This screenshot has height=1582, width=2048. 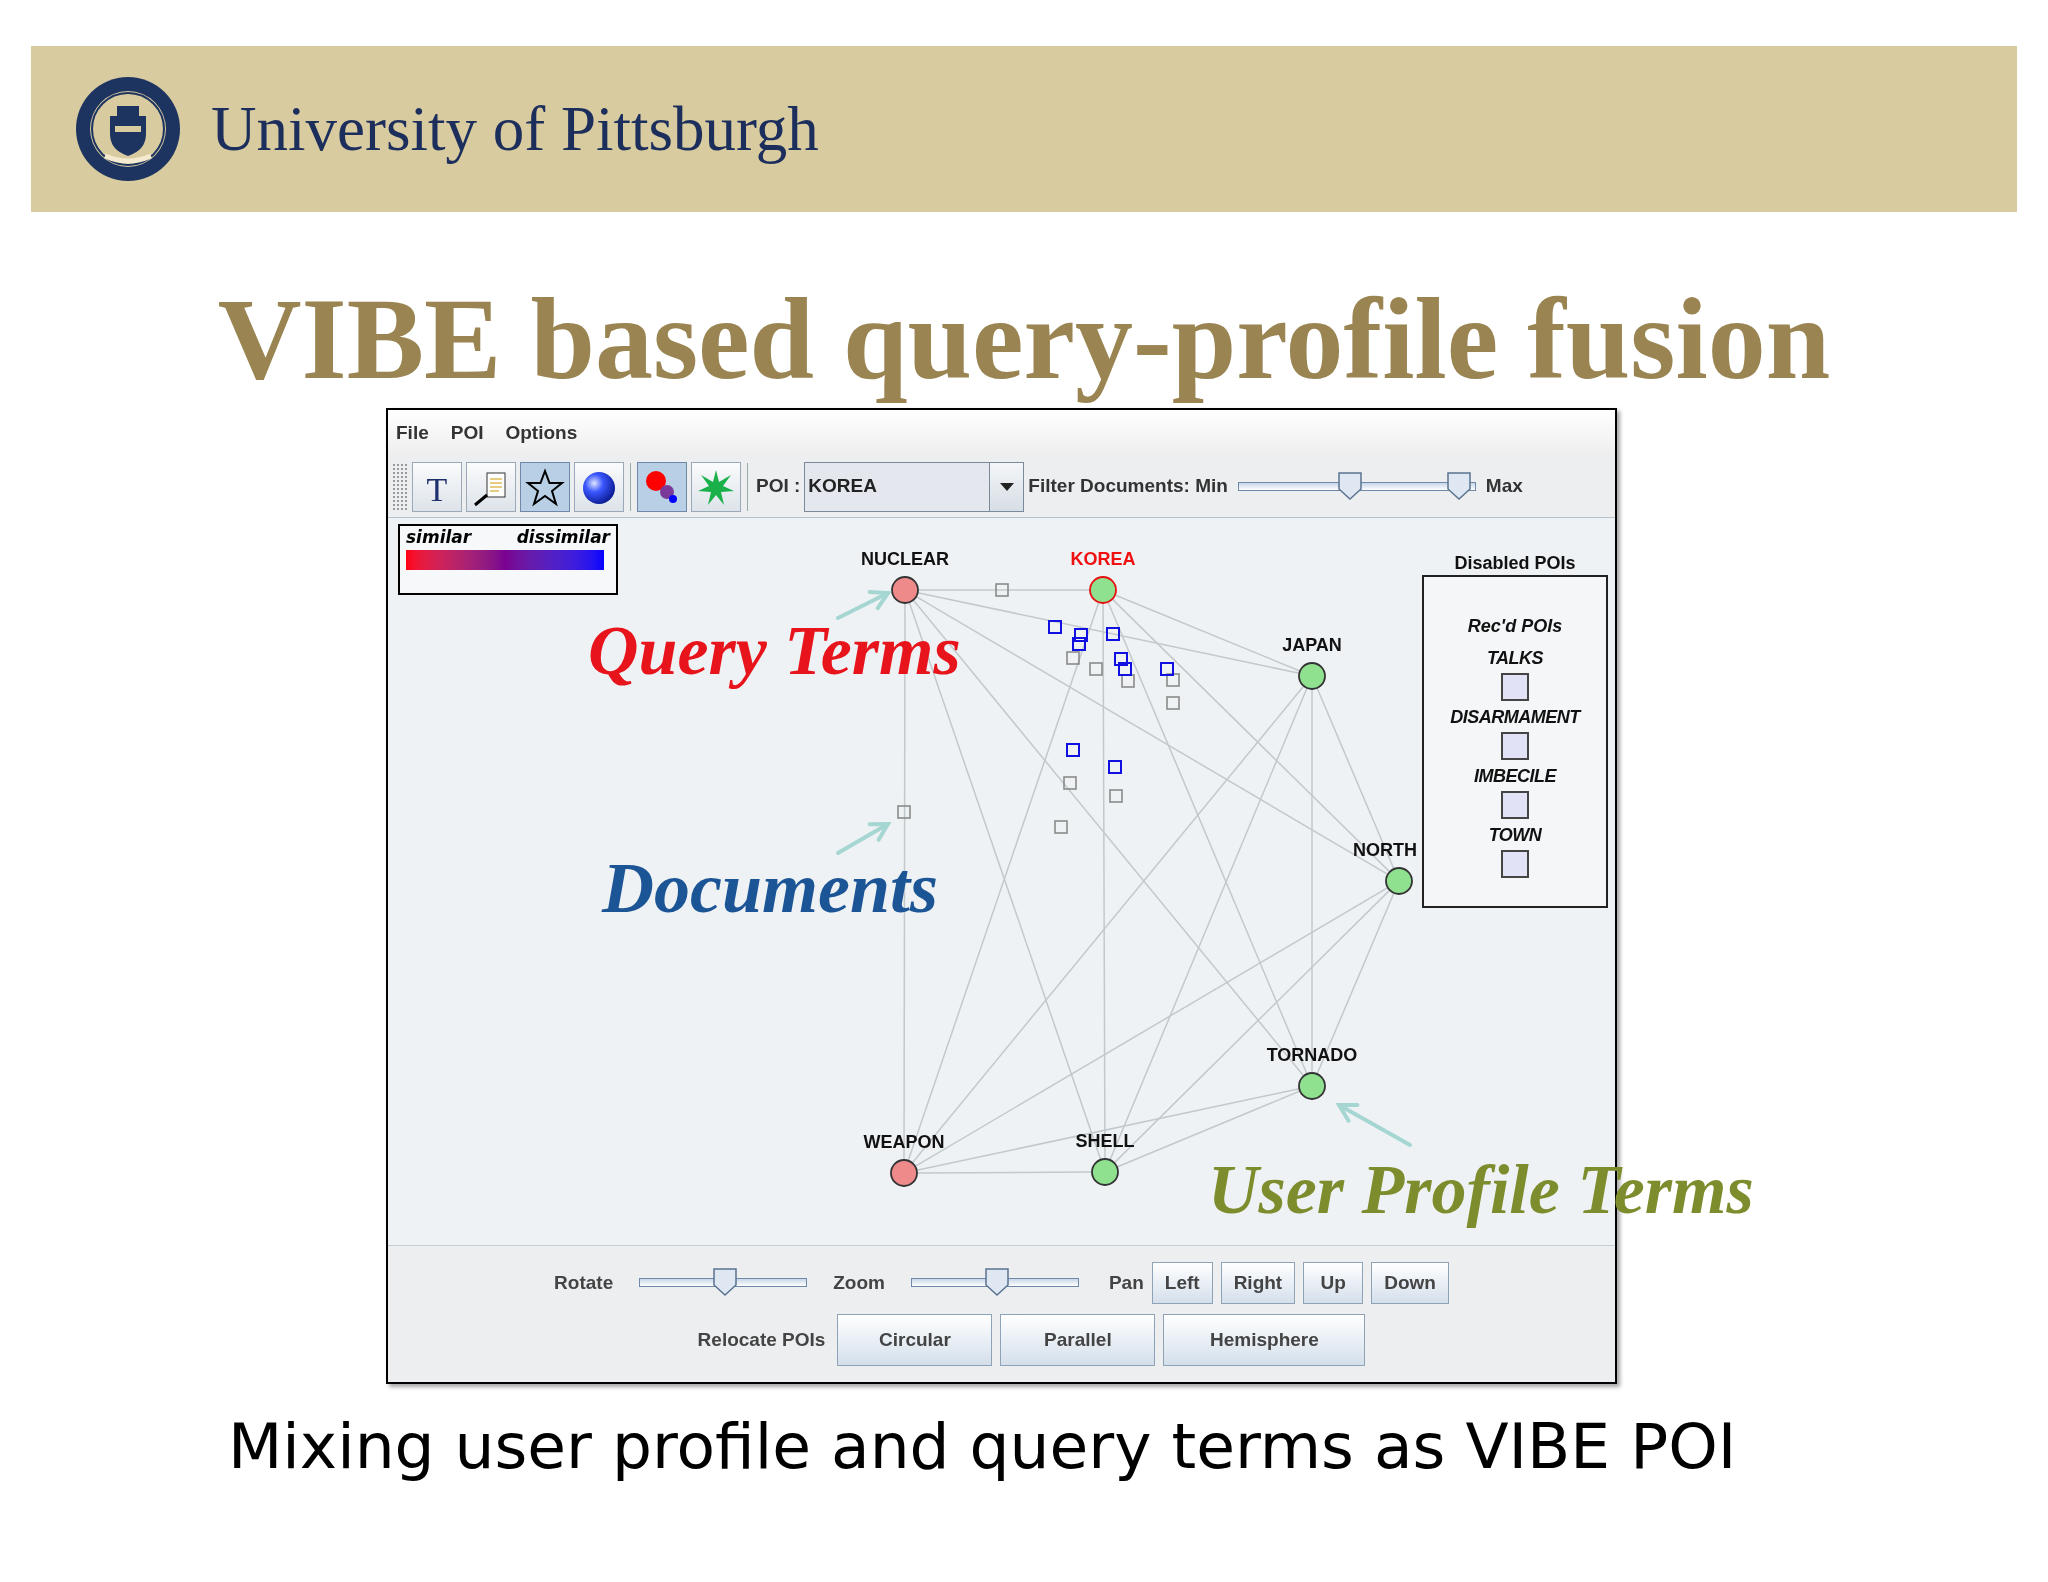 I want to click on menu-item: POI, so click(x=467, y=433).